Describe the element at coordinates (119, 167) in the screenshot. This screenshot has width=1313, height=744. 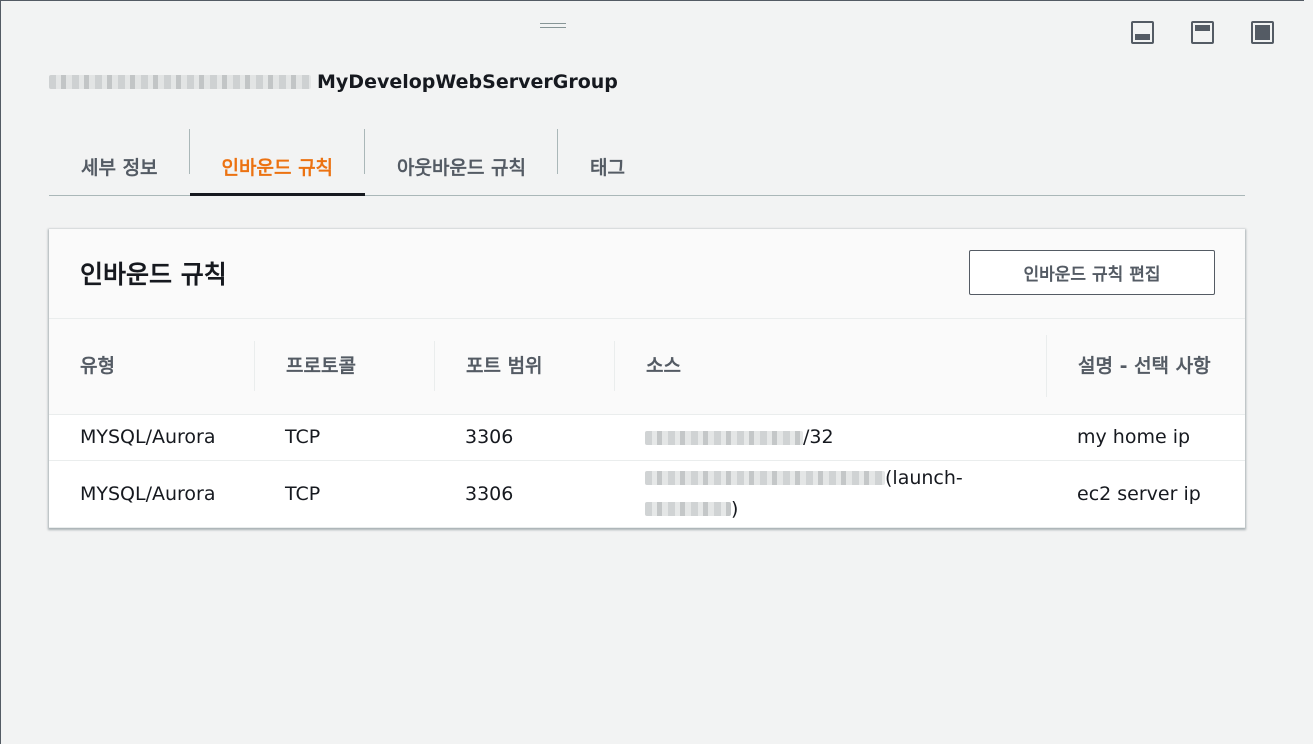
I see `tab-label: 세부 정보` at that location.